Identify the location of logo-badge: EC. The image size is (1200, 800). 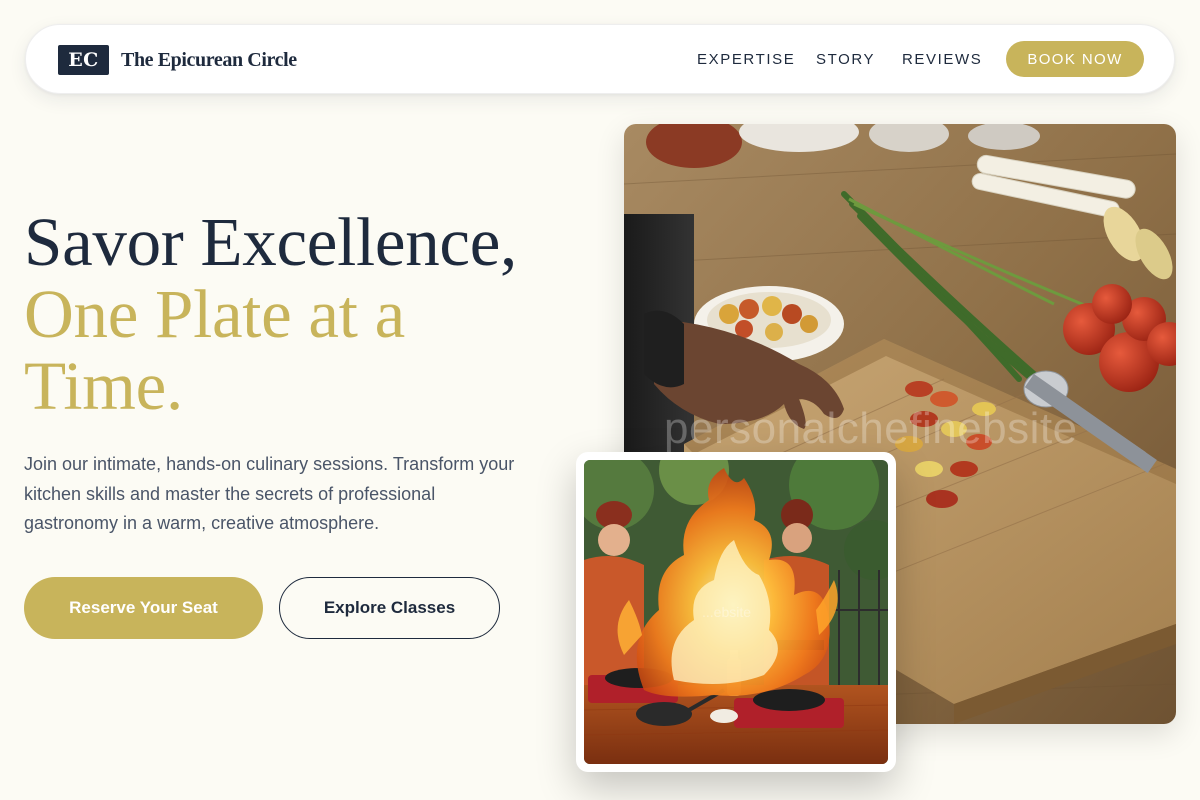
(83, 60).